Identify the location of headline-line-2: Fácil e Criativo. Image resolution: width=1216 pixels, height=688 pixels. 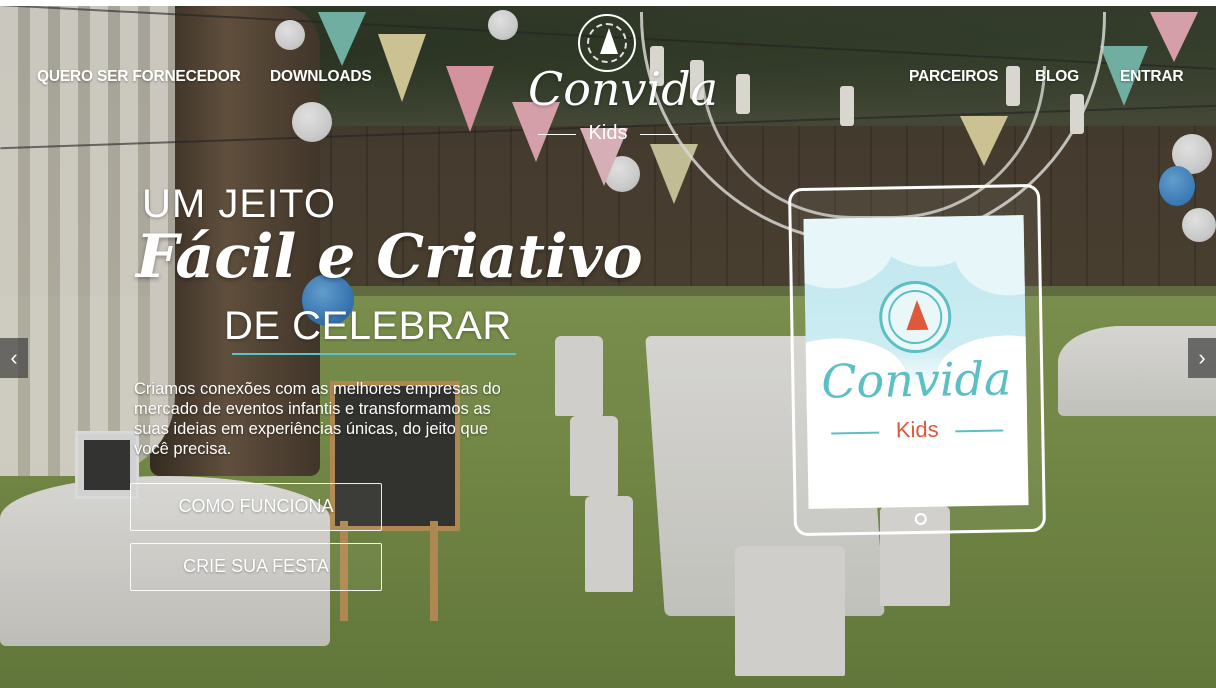
(389, 257).